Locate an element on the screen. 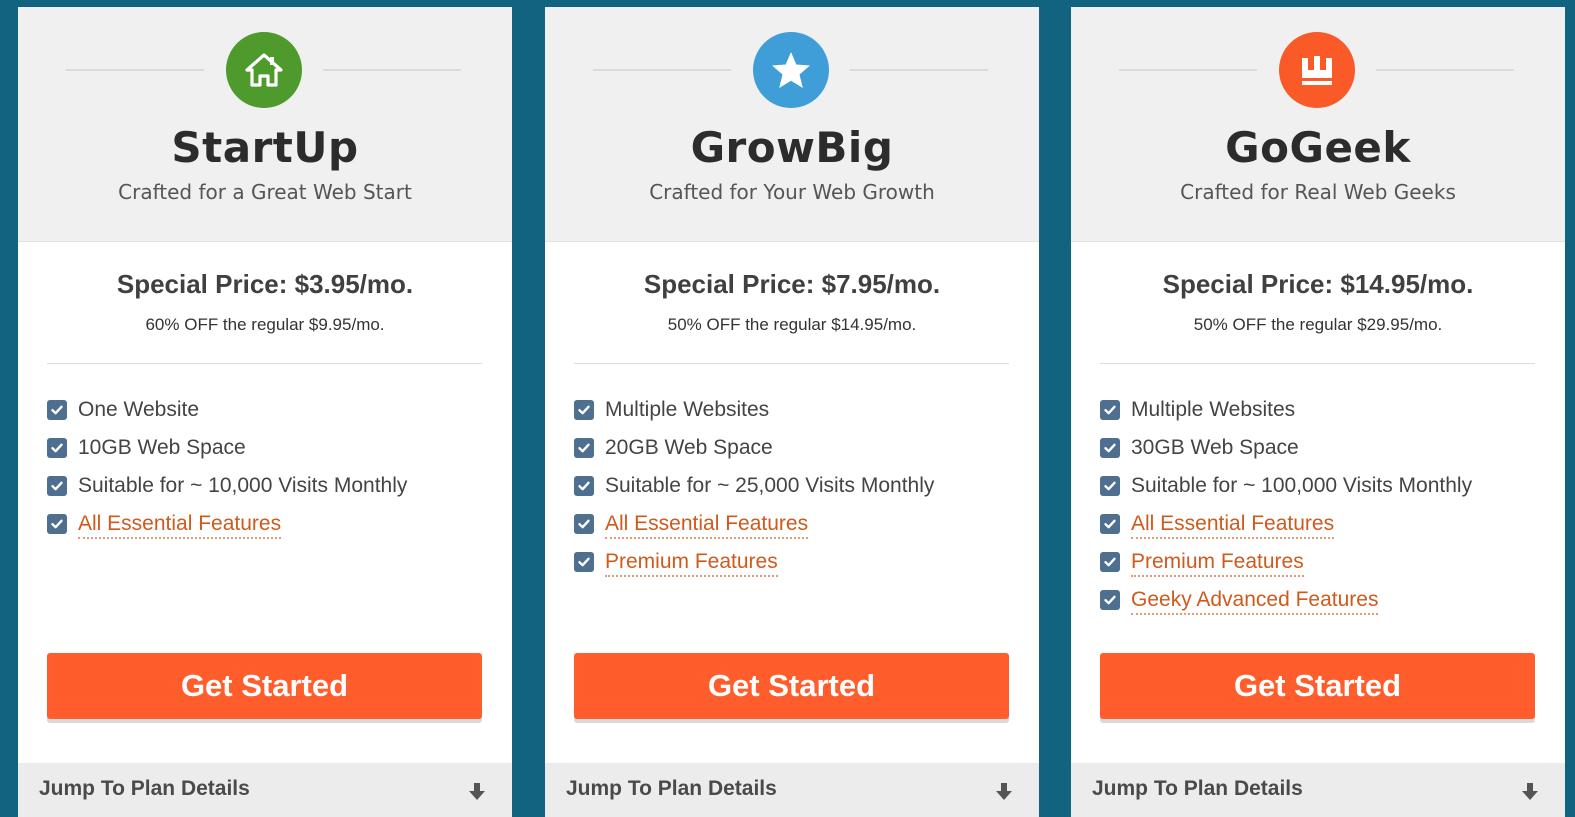 This screenshot has width=1575, height=817. feature-item: Geeky Advanced Features is located at coordinates (1320, 606).